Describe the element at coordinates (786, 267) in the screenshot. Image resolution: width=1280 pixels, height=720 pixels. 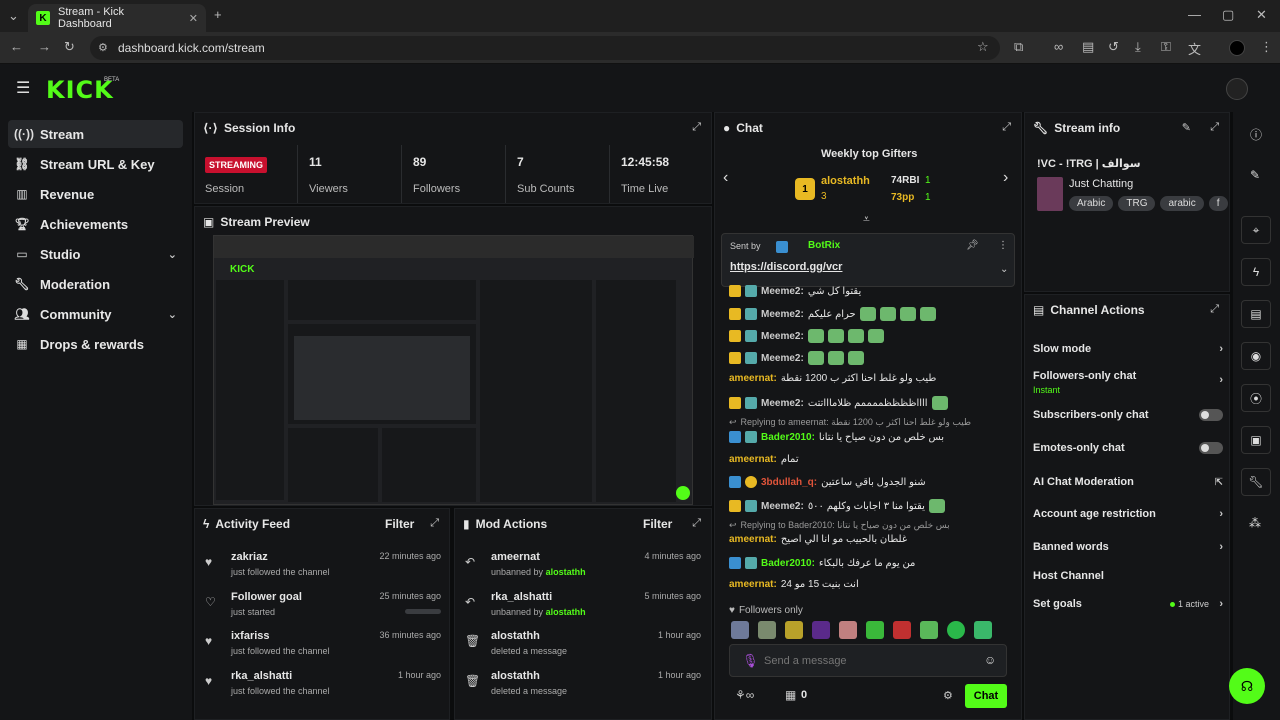
I see `pinned-link: https://discord.gg/vcr` at that location.